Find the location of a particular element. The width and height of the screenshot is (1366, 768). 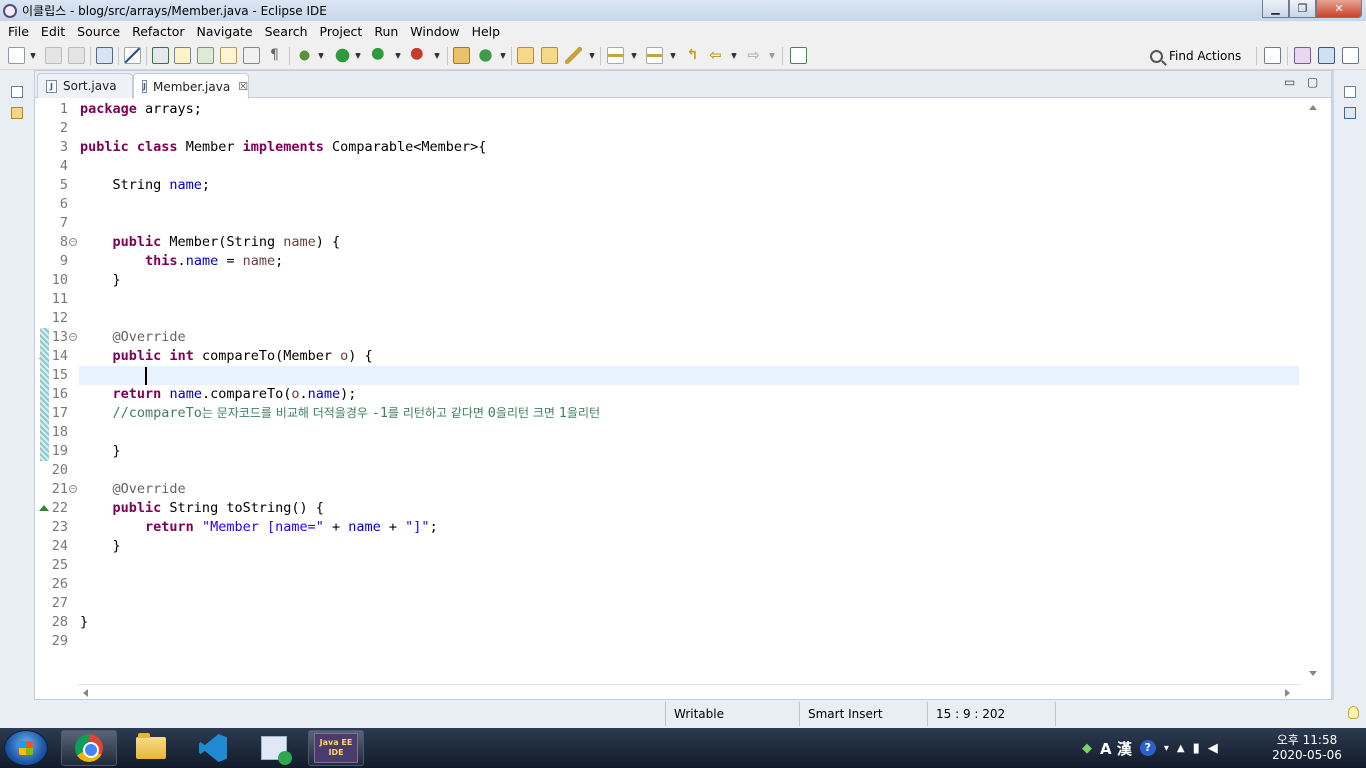

open-perspective-icon is located at coordinates (1272, 55).